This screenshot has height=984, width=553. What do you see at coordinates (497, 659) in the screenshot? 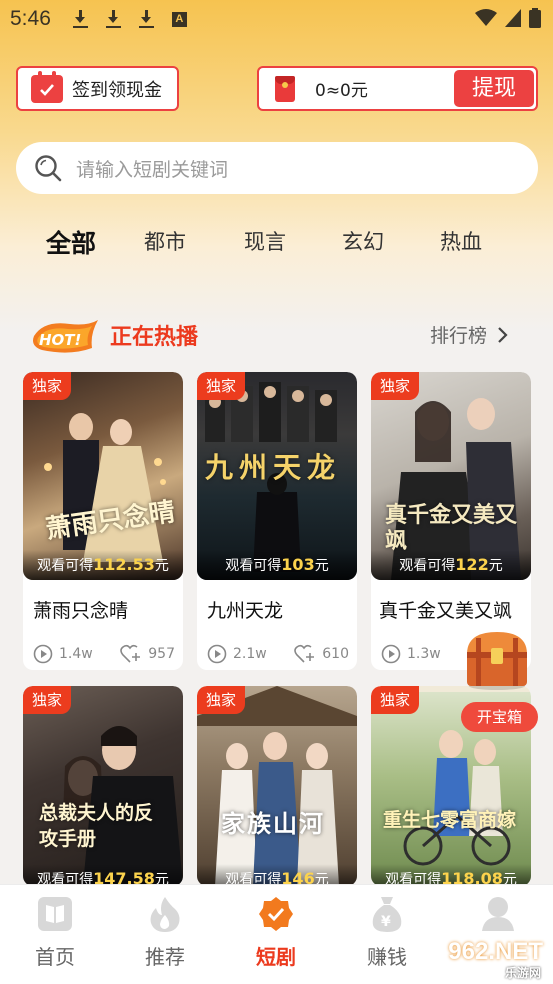
I see `treasure-chest-icon` at bounding box center [497, 659].